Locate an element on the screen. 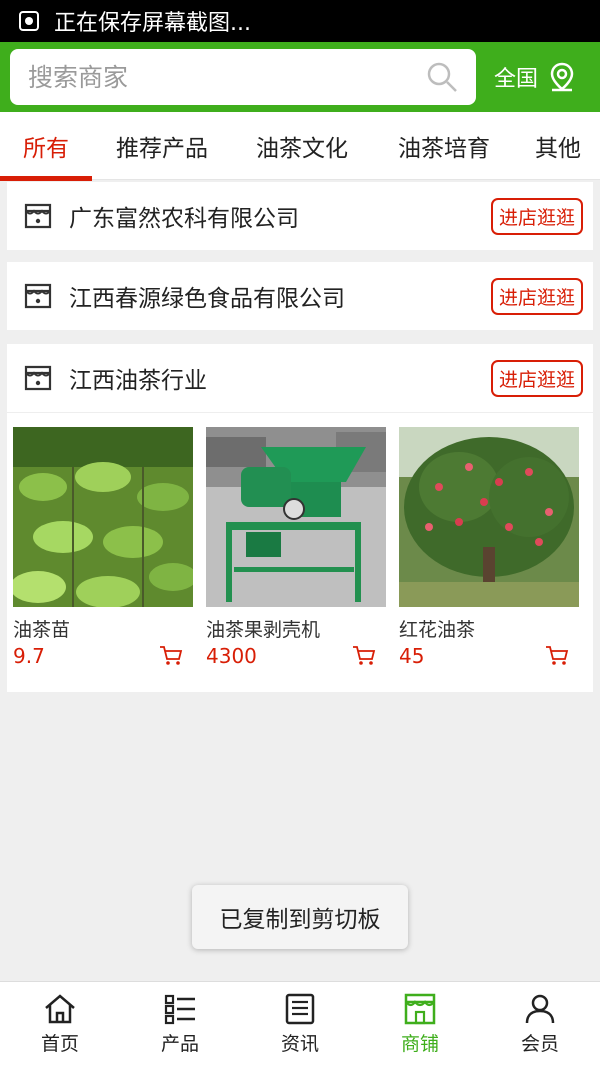  nav-label: 产品 is located at coordinates (179, 1044).